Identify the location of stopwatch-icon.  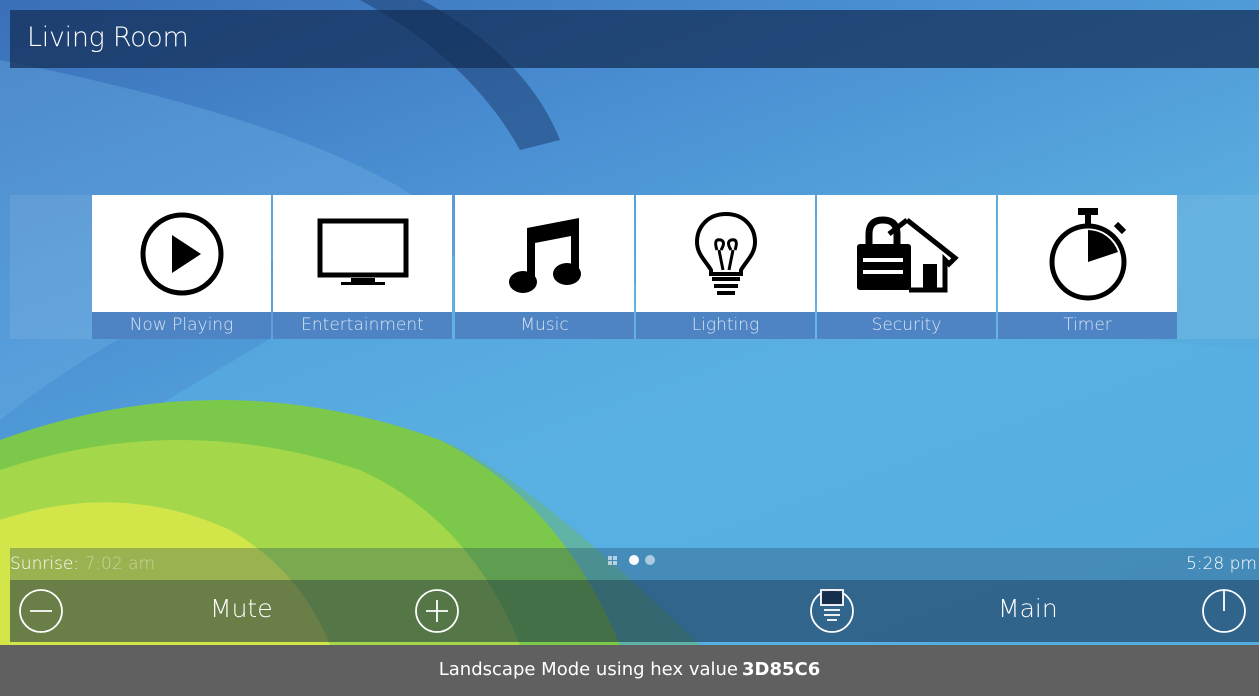
(1087, 253).